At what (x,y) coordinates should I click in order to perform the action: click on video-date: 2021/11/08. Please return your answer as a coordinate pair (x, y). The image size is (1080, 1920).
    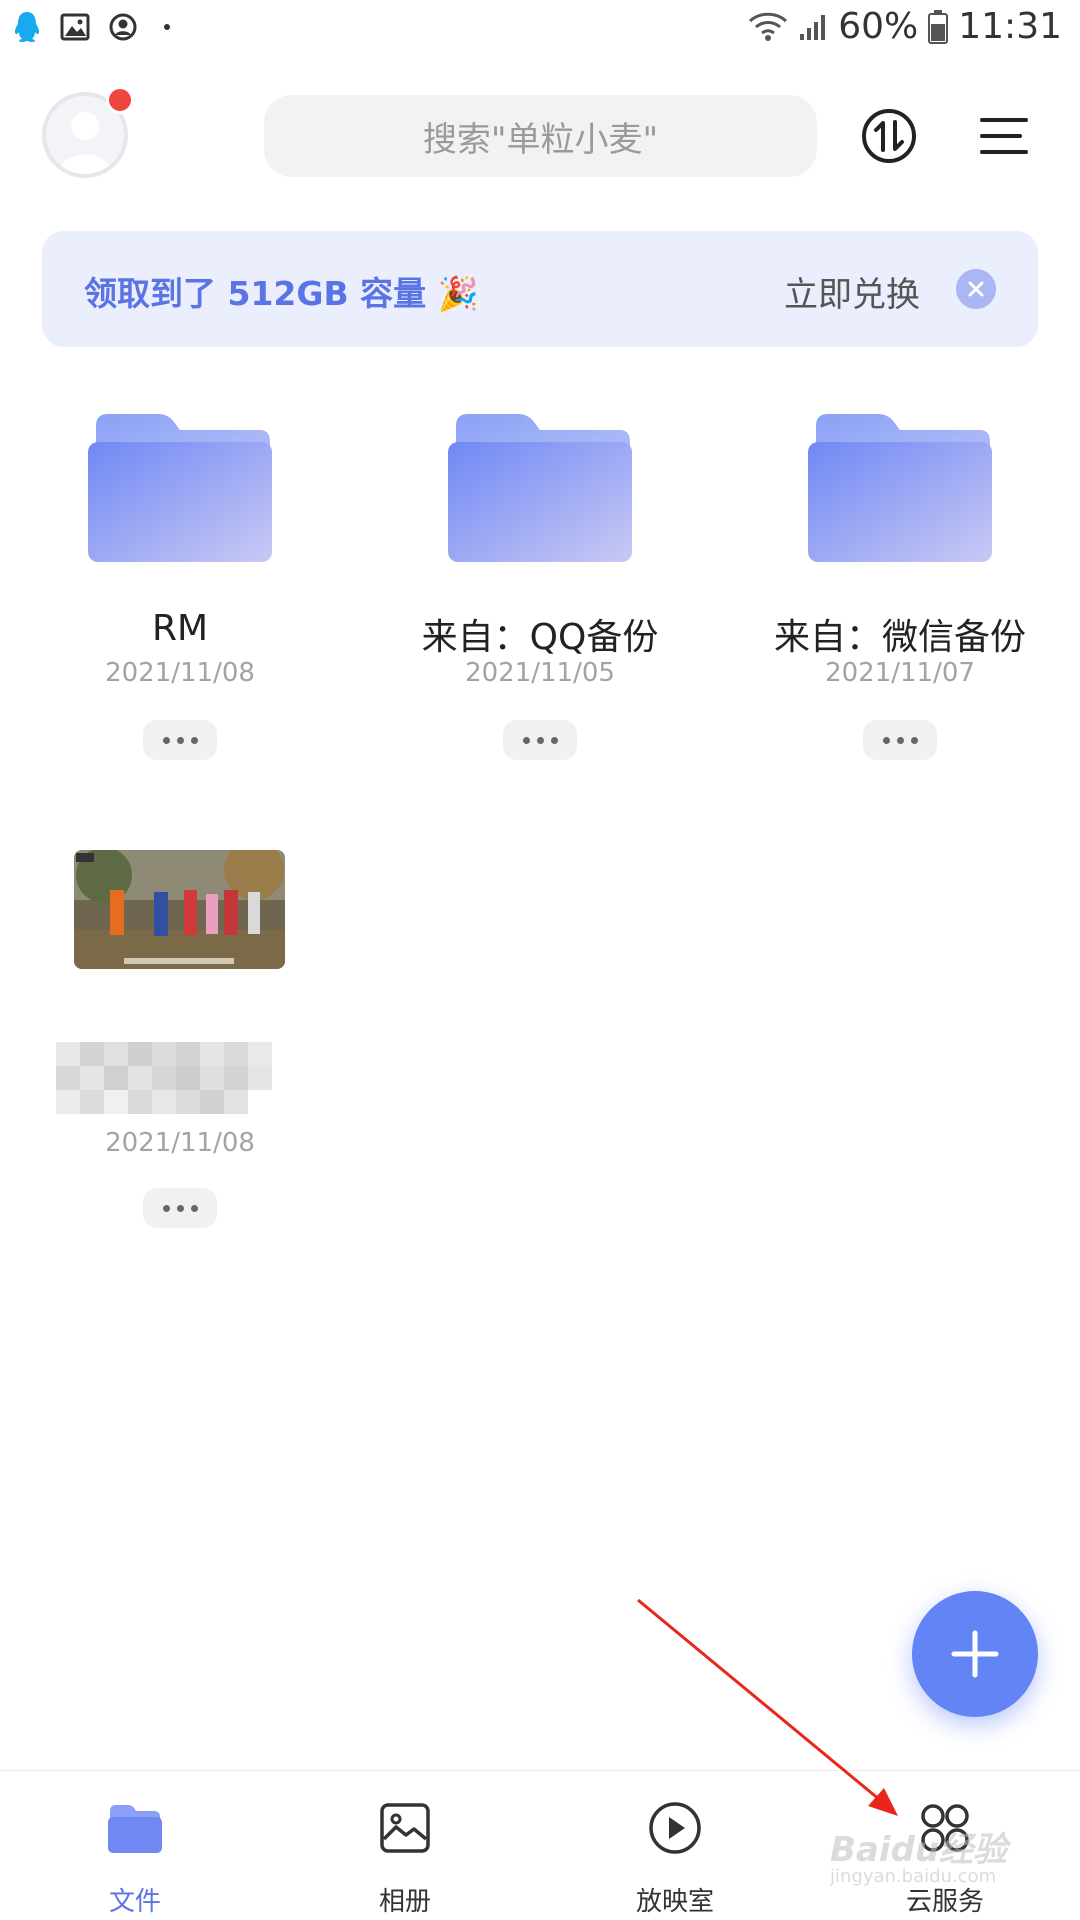
    Looking at the image, I should click on (180, 1143).